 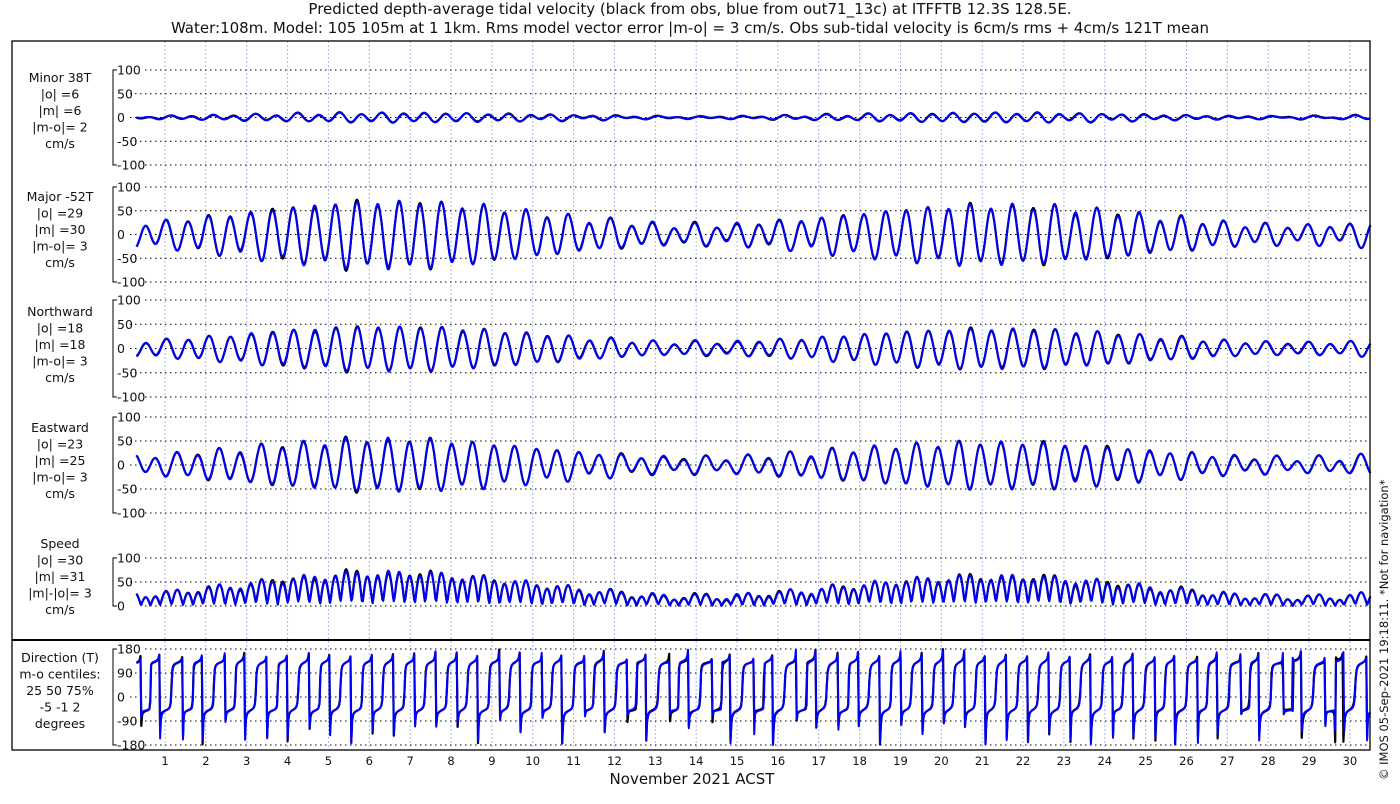 What do you see at coordinates (1309, 761) in the screenshot?
I see `x-tick-label: 29` at bounding box center [1309, 761].